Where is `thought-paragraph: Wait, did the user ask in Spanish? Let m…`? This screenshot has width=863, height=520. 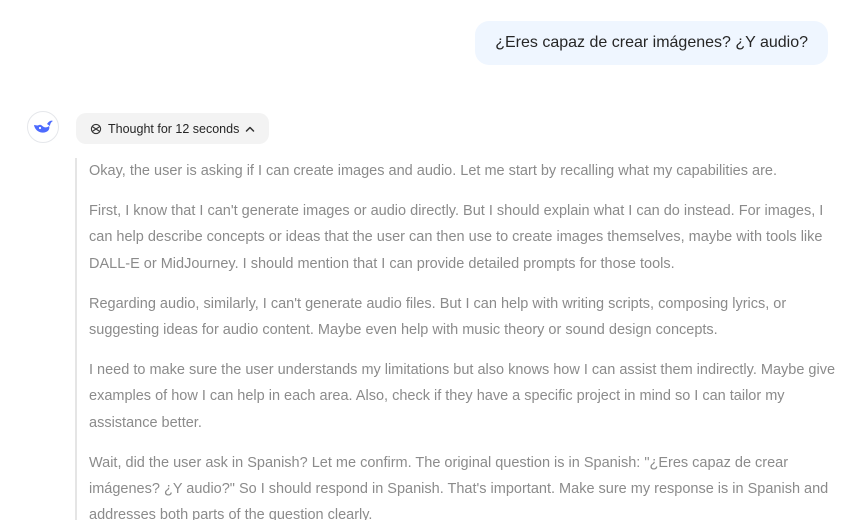 thought-paragraph: Wait, did the user ask in Spanish? Let m… is located at coordinates (459, 487).